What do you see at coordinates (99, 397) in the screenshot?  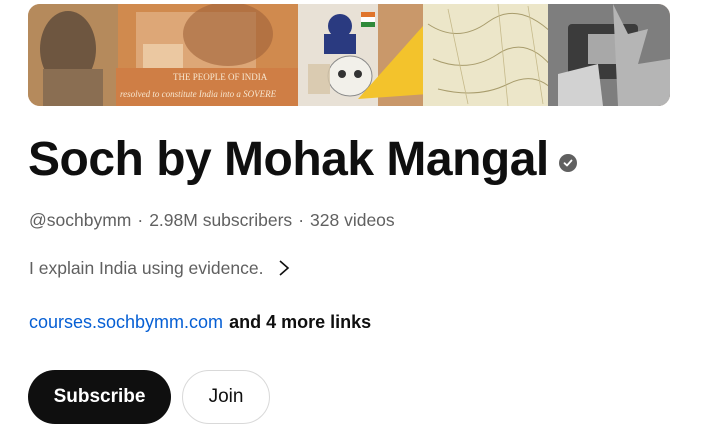 I see `subscribe-button: Subscribe` at bounding box center [99, 397].